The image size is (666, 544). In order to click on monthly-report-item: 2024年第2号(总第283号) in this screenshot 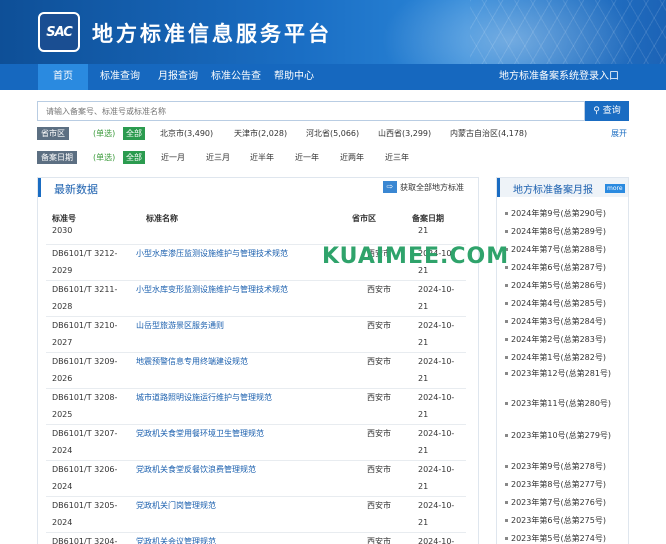, I will do `click(566, 340)`.